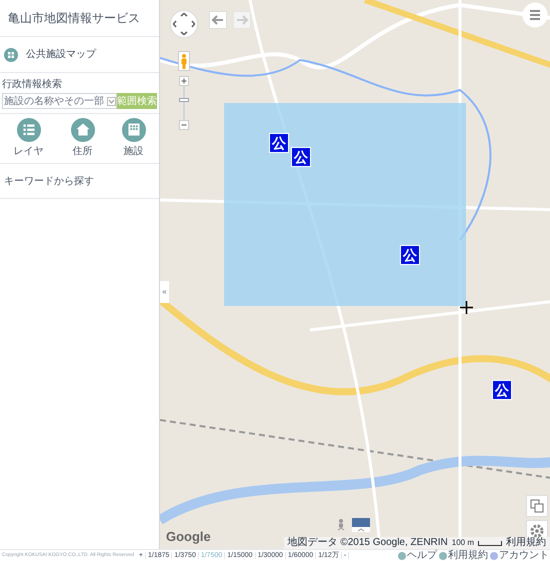  Describe the element at coordinates (32, 85) in the screenshot. I see `search-label: 行政情報検索` at that location.